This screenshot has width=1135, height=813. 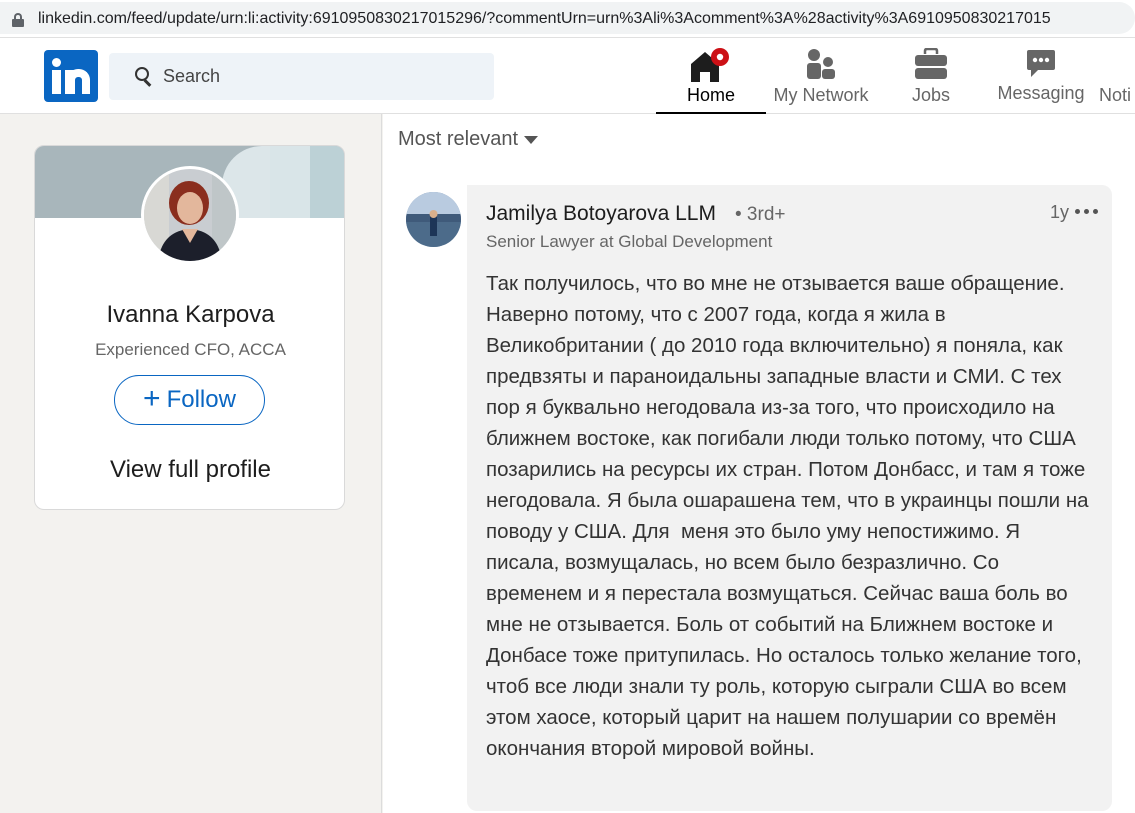 What do you see at coordinates (189, 470) in the screenshot?
I see `view-full-profile-link: View full profile` at bounding box center [189, 470].